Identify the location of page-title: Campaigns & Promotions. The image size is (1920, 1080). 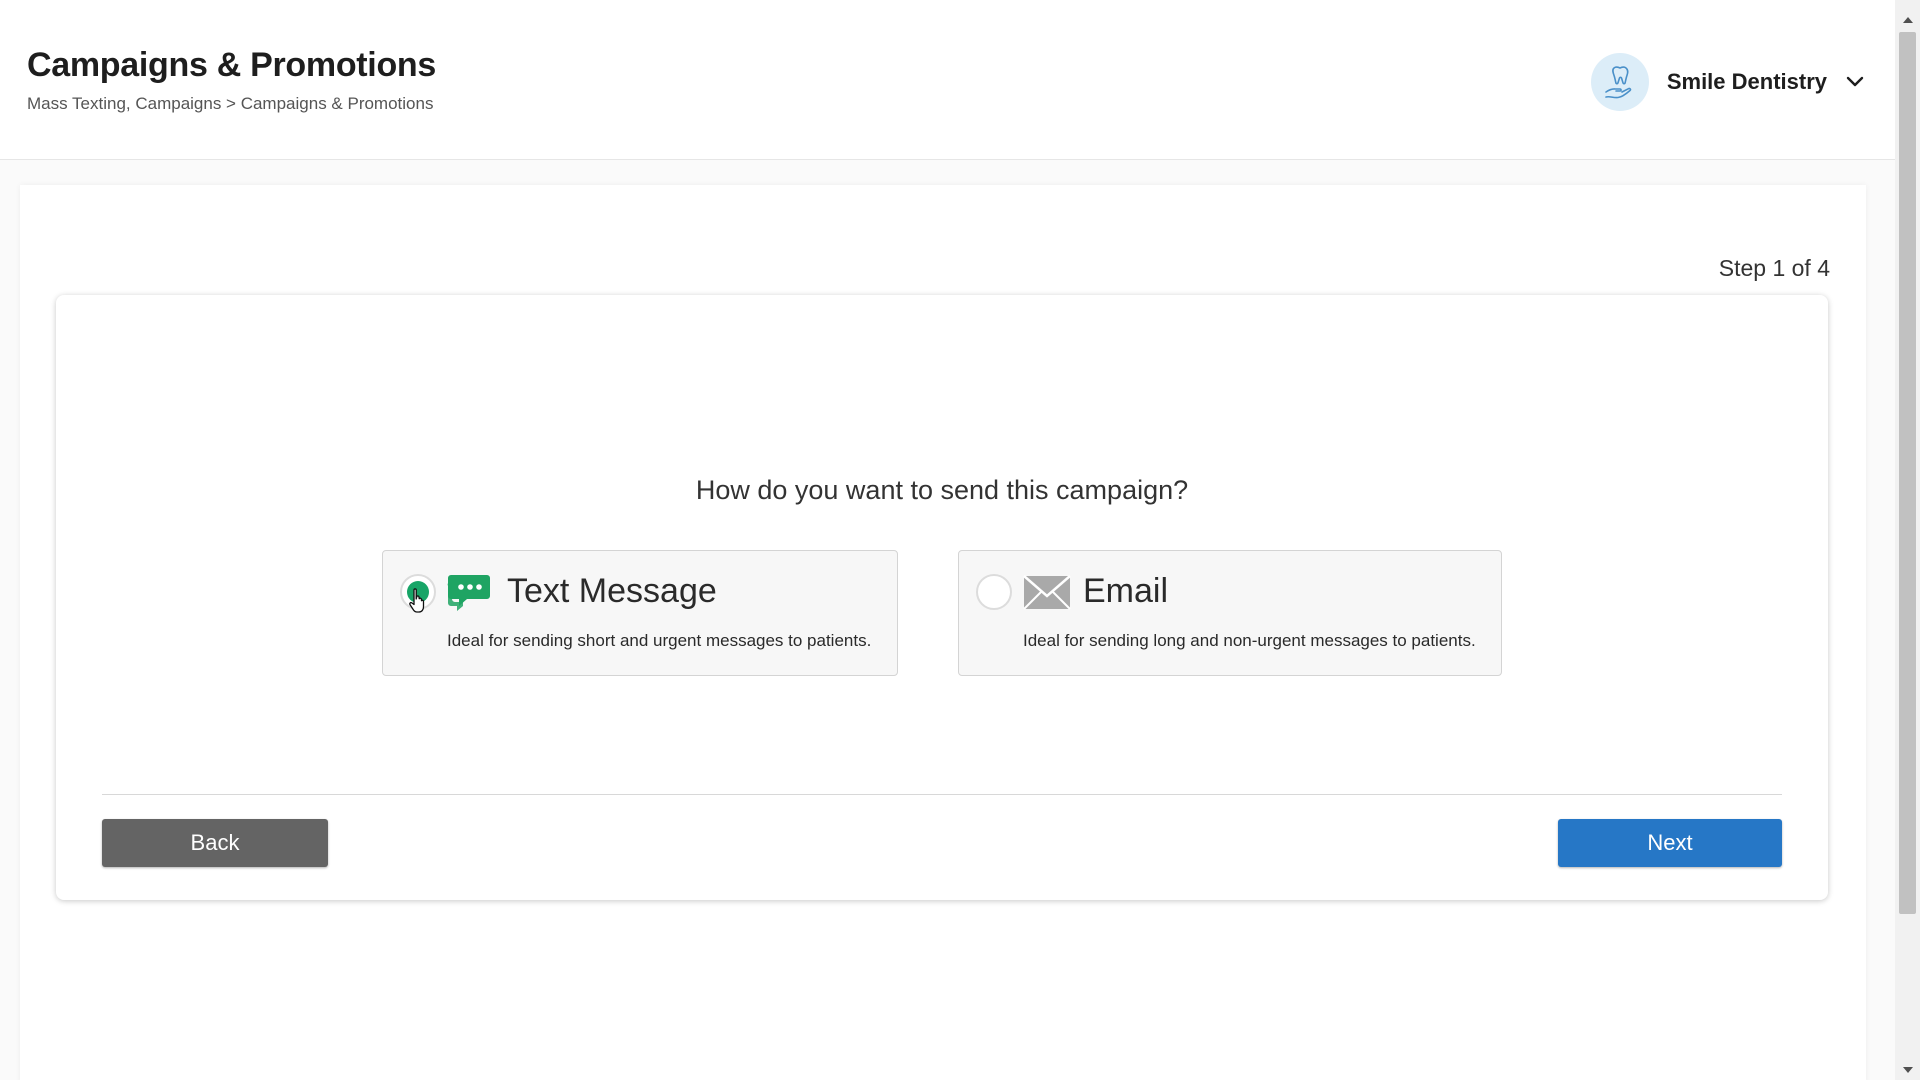
(232, 65).